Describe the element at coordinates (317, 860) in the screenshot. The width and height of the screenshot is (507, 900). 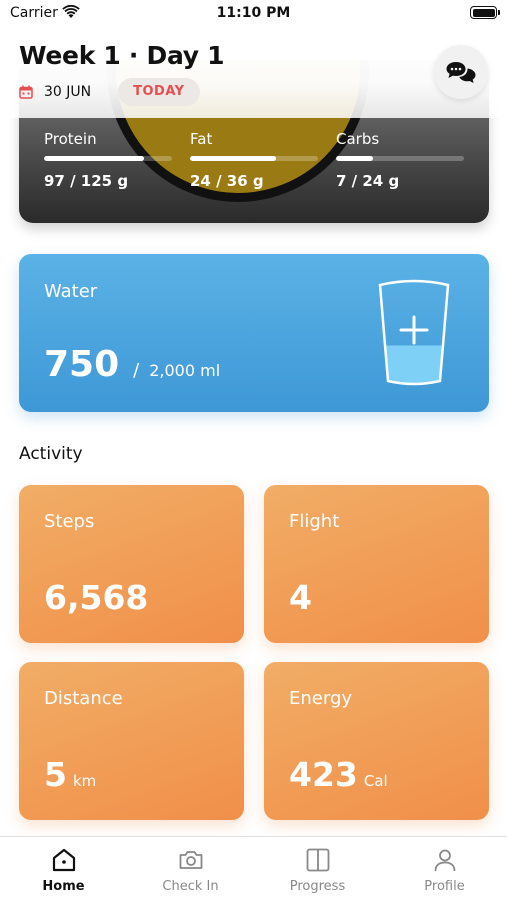
I see `progress-icon` at that location.